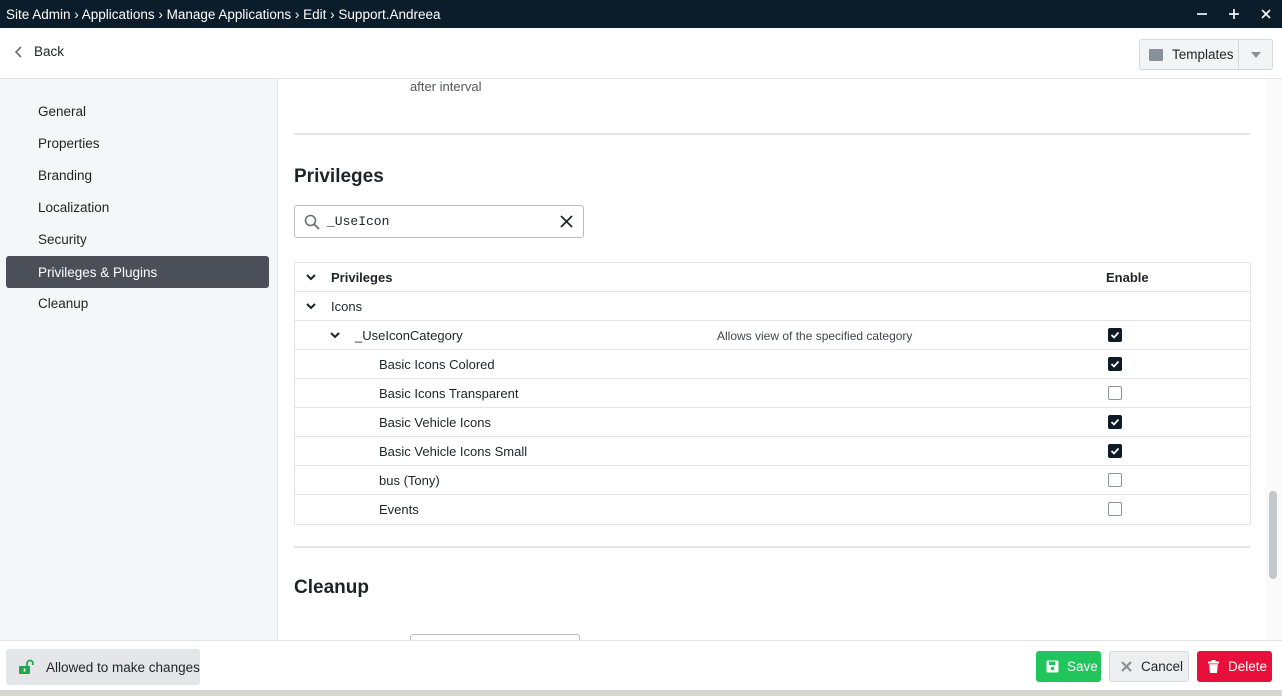 The image size is (1282, 696). What do you see at coordinates (1213, 666) in the screenshot?
I see `trash-icon` at bounding box center [1213, 666].